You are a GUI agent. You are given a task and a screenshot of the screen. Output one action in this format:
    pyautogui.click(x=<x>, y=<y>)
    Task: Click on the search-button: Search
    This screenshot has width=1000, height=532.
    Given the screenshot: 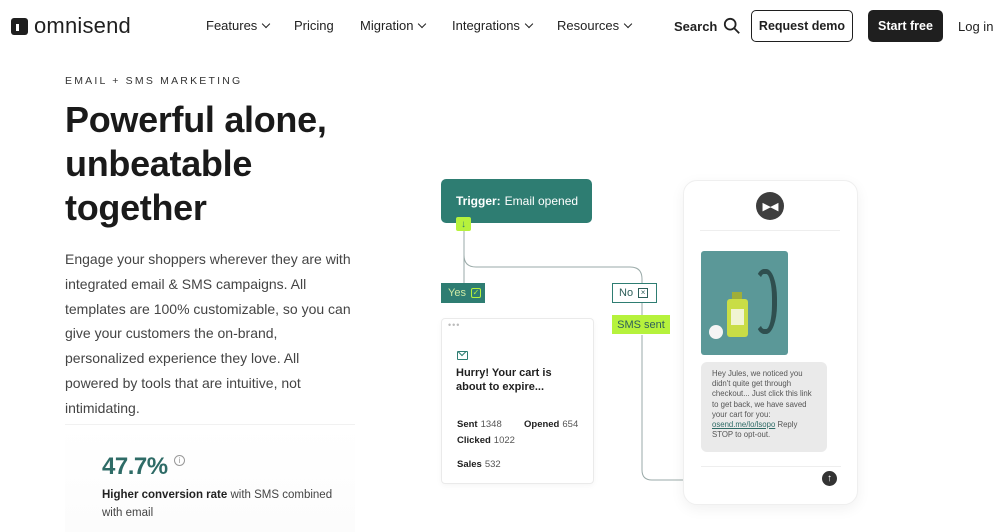 What is the action you would take?
    pyautogui.click(x=707, y=26)
    